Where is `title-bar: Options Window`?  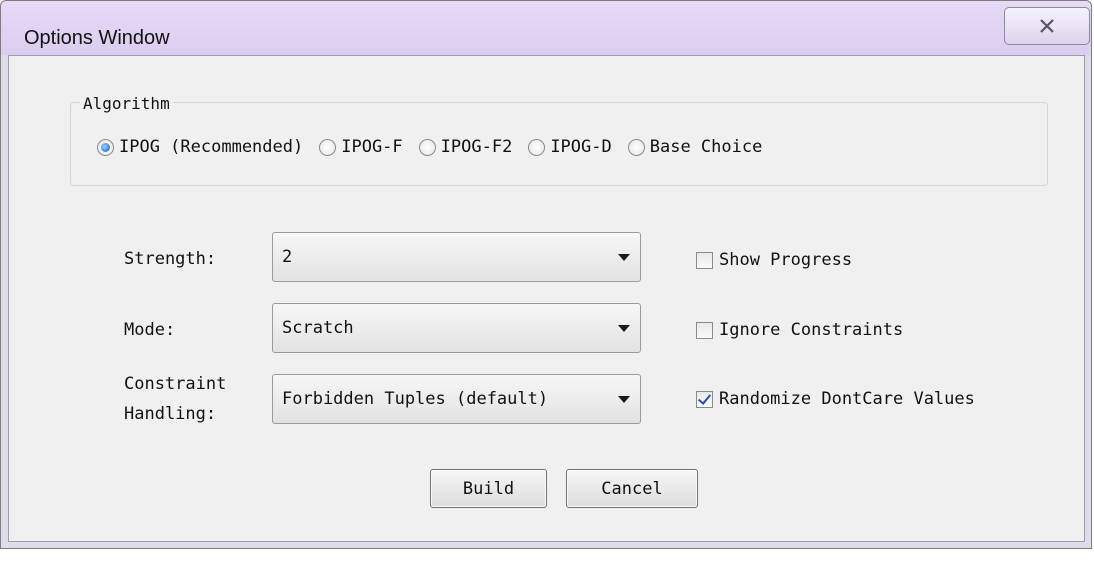
title-bar: Options Window is located at coordinates (546, 28).